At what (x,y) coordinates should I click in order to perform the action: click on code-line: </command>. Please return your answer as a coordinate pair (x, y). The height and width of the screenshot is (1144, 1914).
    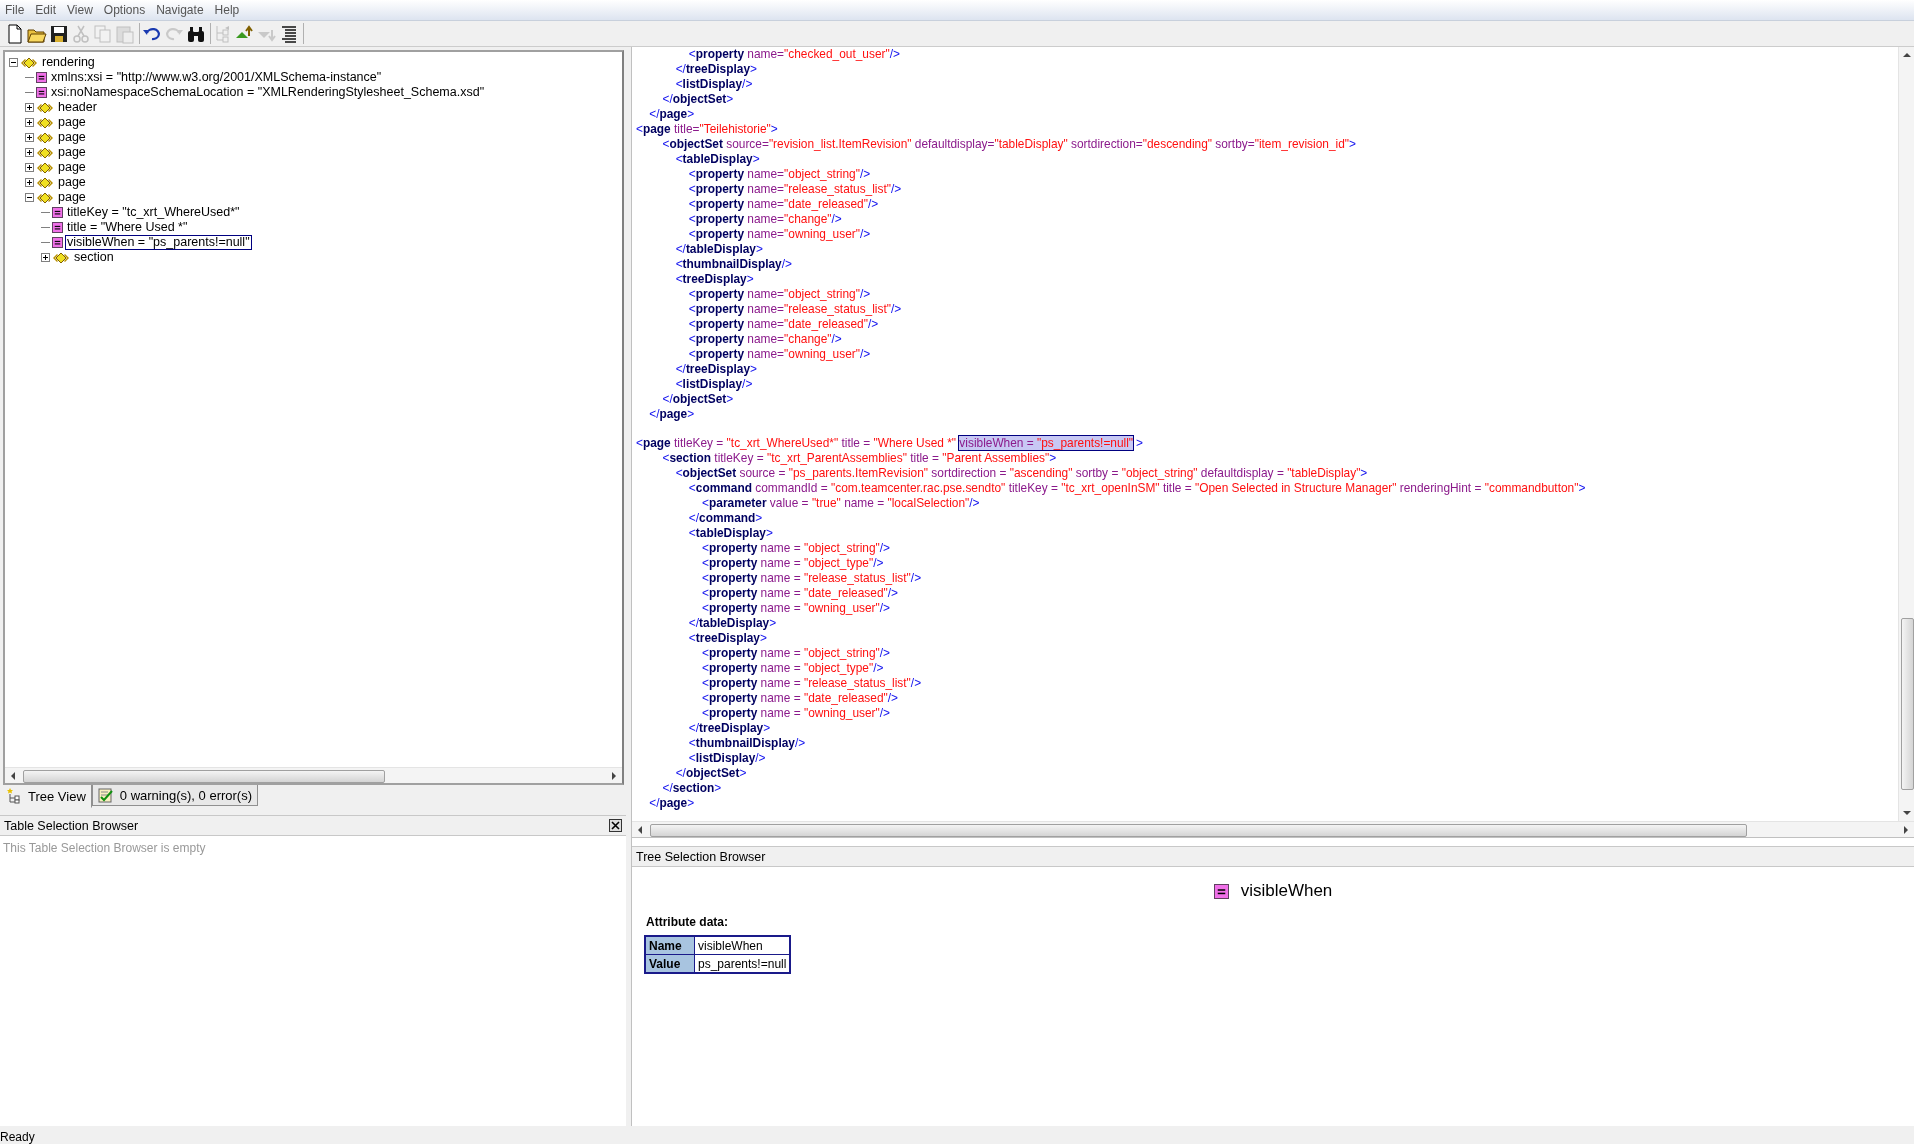
    Looking at the image, I should click on (725, 518).